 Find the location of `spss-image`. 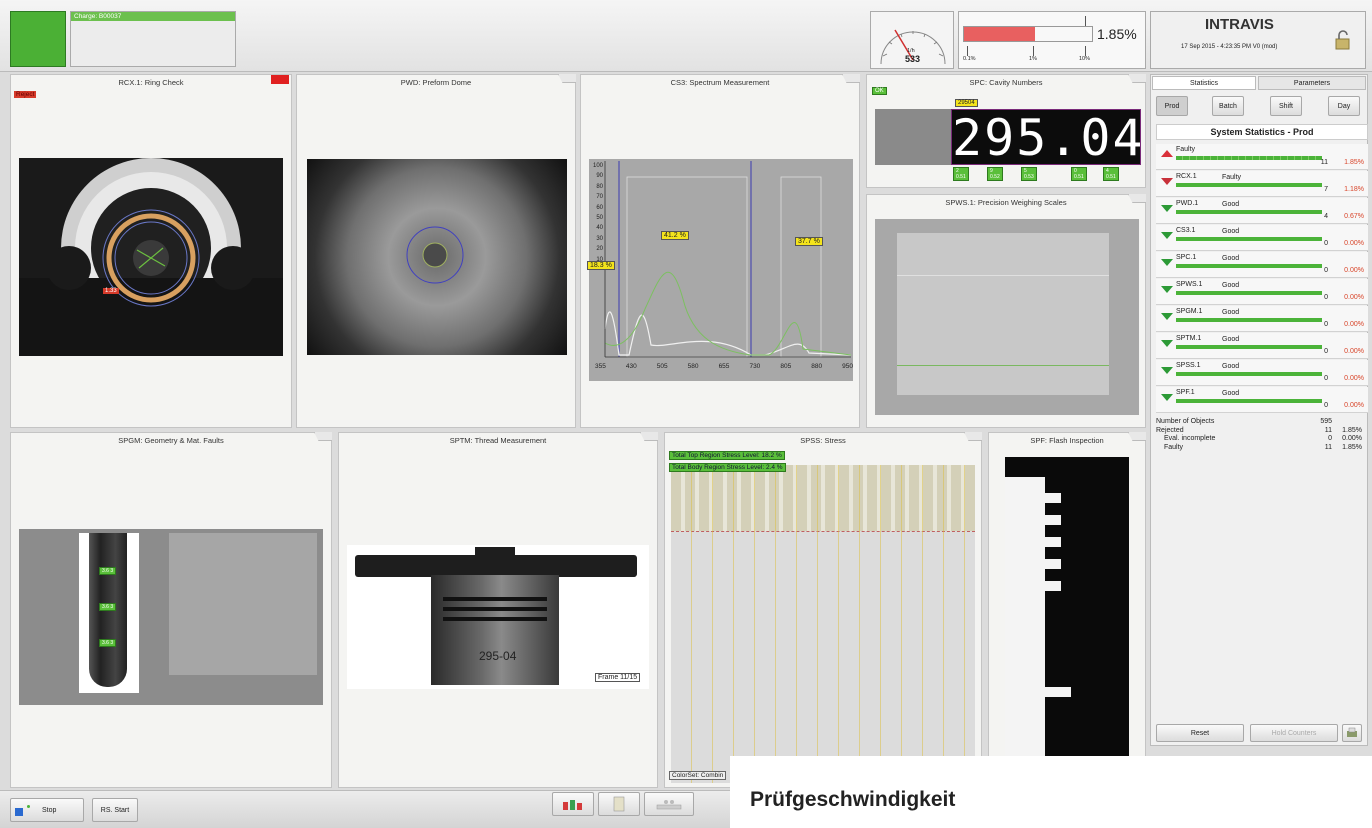

spss-image is located at coordinates (823, 624).